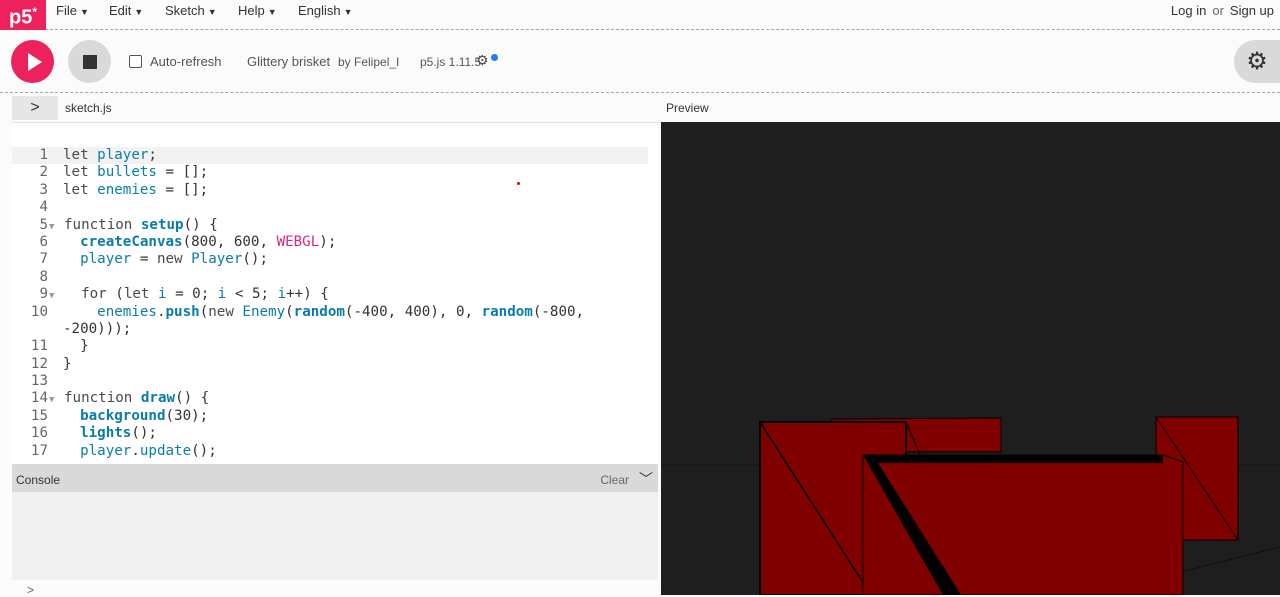 Image resolution: width=1280 pixels, height=597 pixels. What do you see at coordinates (1013, 459) in the screenshot?
I see `player-cube-edge` at bounding box center [1013, 459].